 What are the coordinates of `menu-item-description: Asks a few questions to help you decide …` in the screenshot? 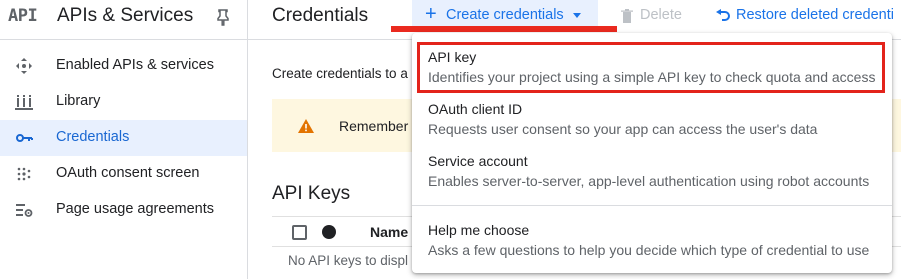 It's located at (649, 250).